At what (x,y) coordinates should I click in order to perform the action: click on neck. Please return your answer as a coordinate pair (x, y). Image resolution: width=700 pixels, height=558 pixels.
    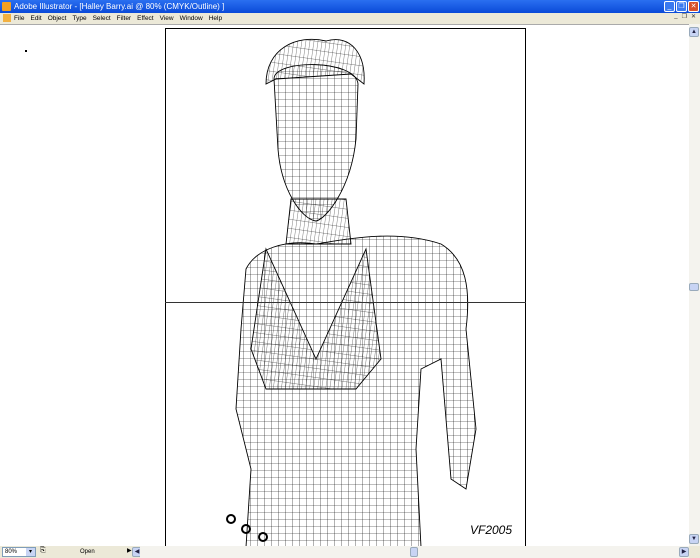
    Looking at the image, I should click on (318, 221).